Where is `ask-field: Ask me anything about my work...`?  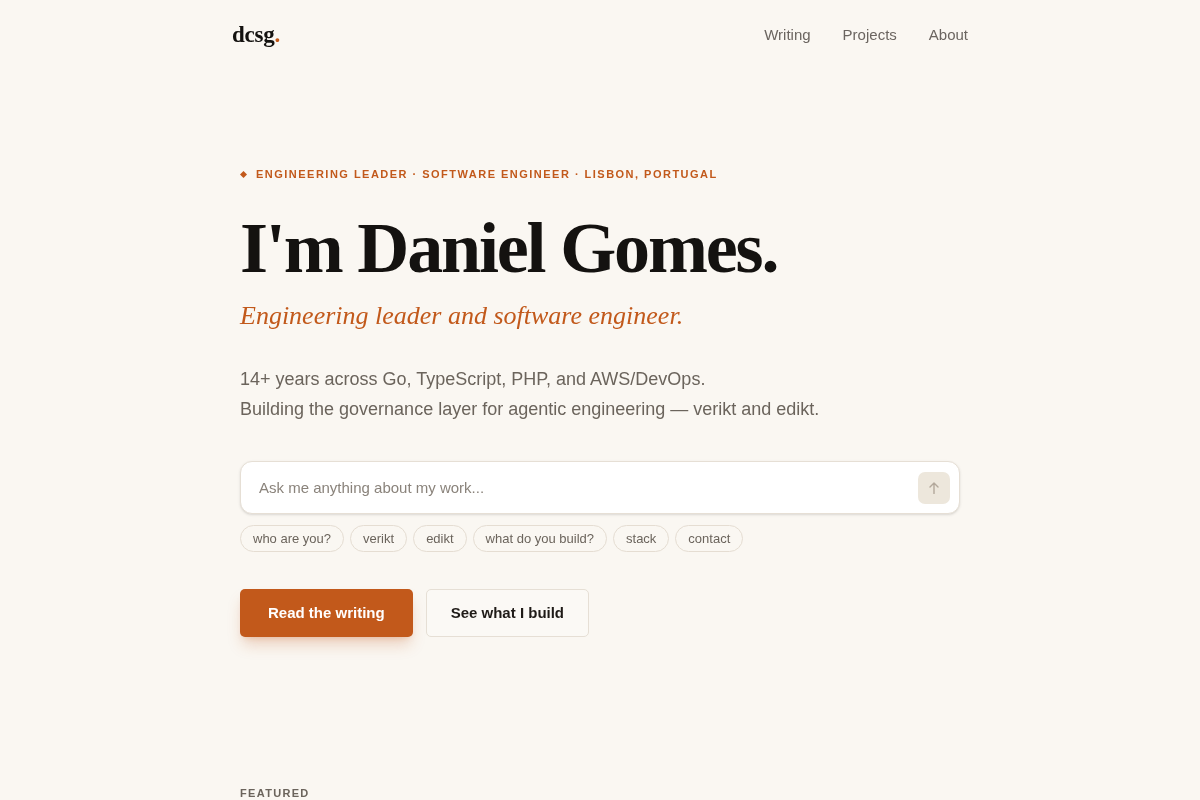
ask-field: Ask me anything about my work... is located at coordinates (600, 487).